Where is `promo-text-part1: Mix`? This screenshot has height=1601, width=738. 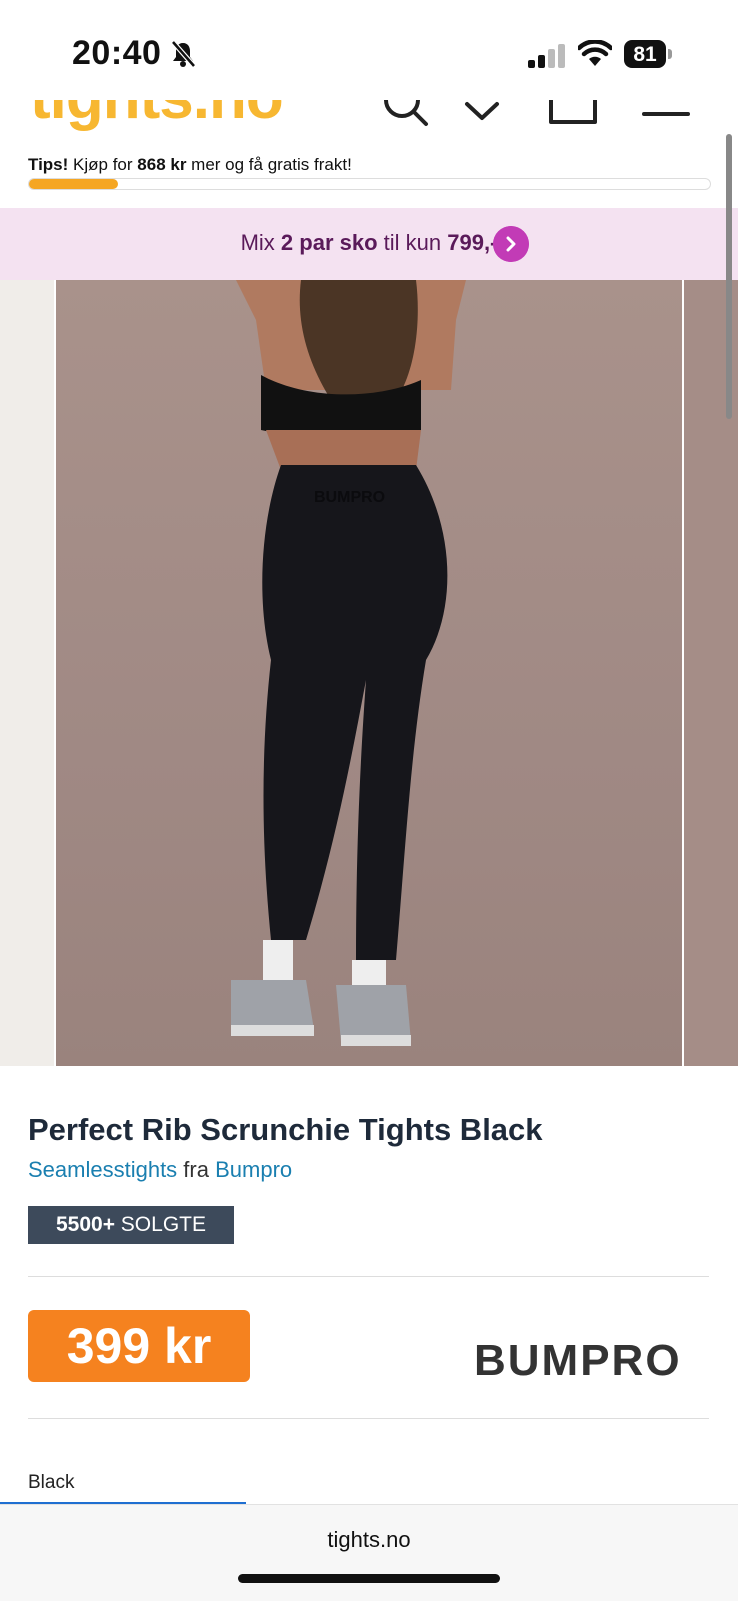 promo-text-part1: Mix is located at coordinates (260, 242).